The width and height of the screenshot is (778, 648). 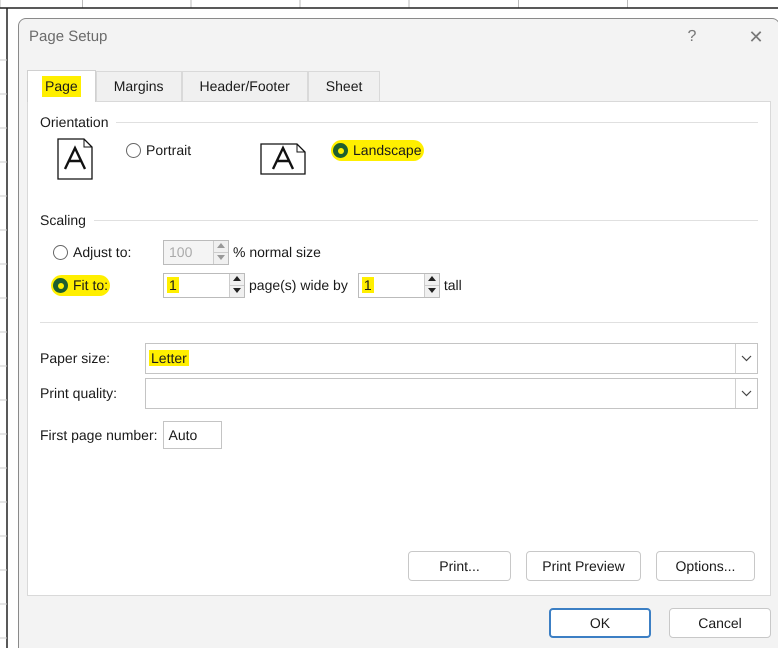 I want to click on window-title: Page Setup, so click(x=68, y=36).